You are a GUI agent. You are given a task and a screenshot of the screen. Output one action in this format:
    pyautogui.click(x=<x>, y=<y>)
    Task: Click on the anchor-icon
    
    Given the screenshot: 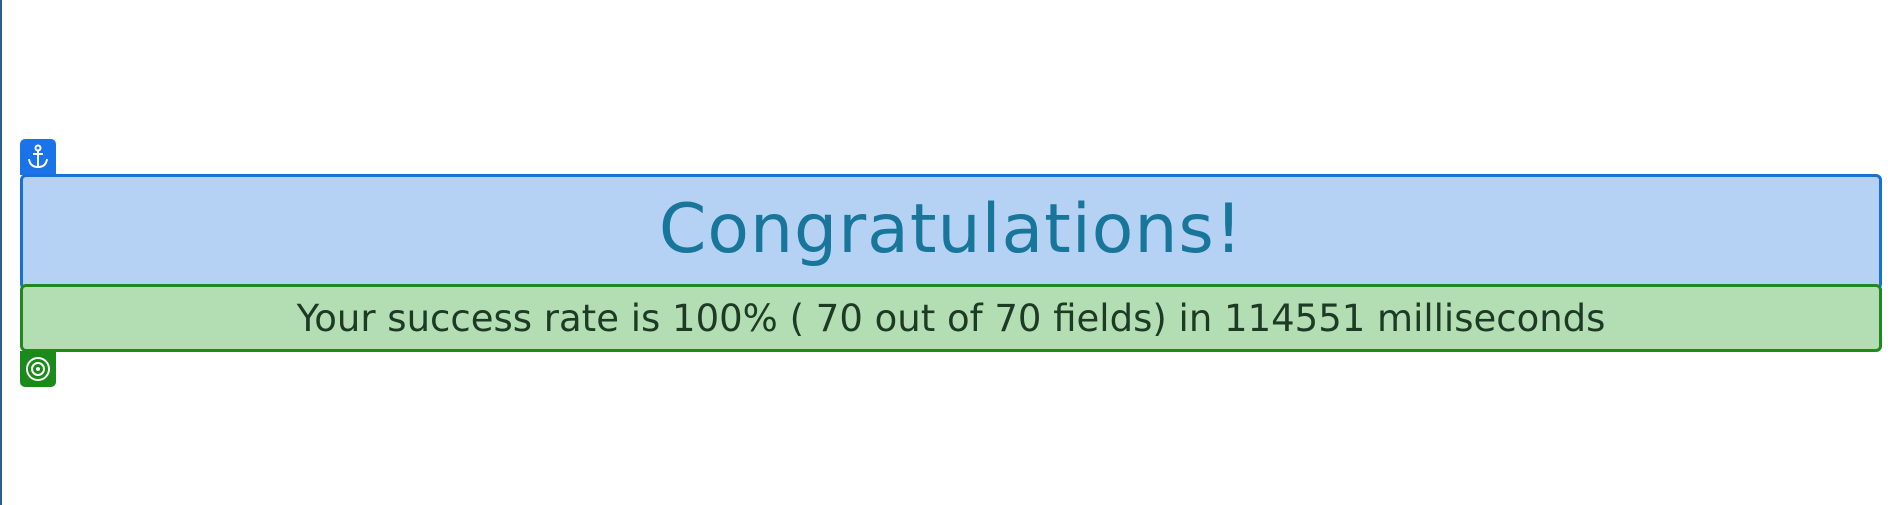 What is the action you would take?
    pyautogui.click(x=38, y=157)
    